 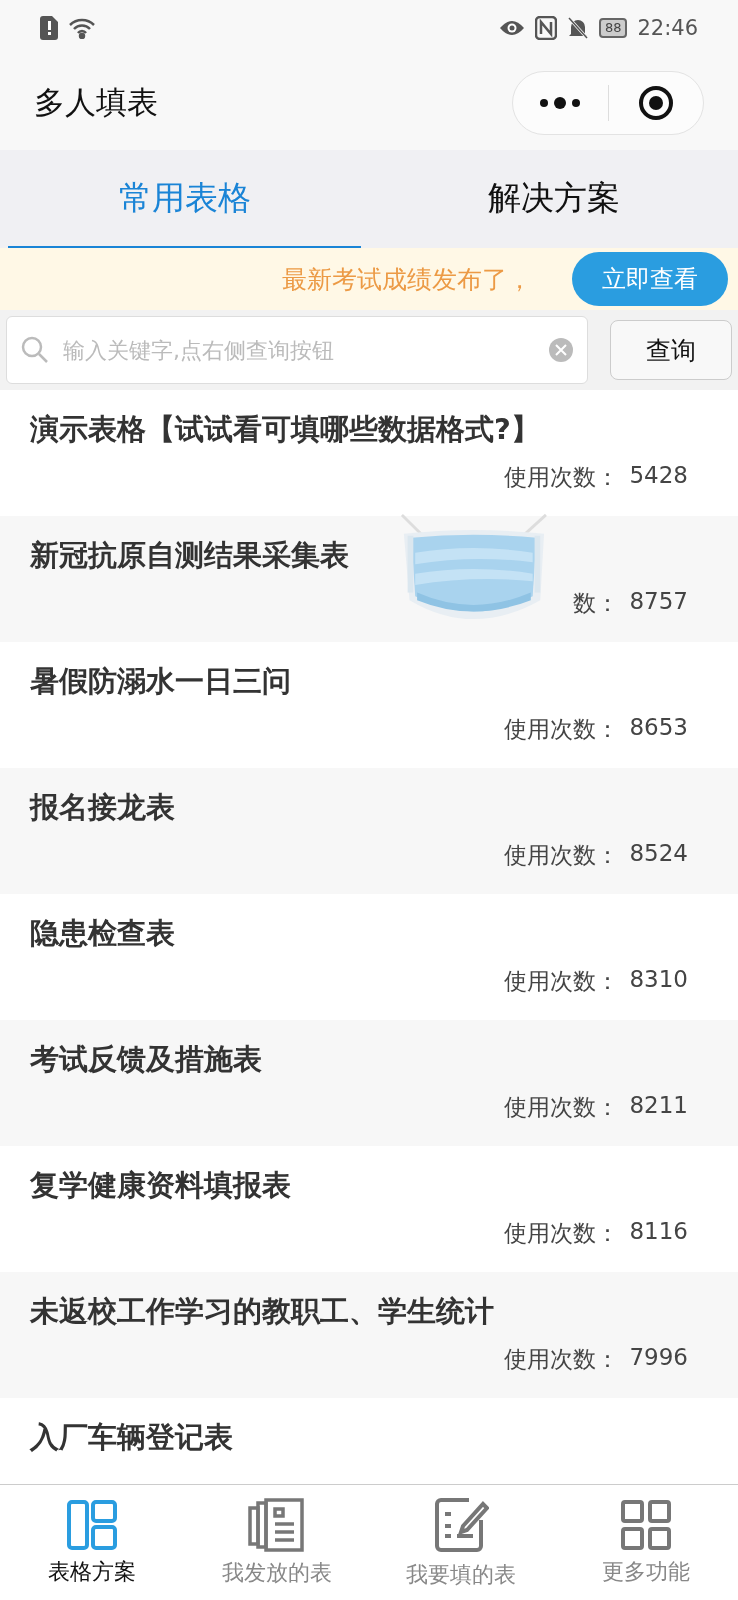 What do you see at coordinates (658, 1358) in the screenshot?
I see `usage-count: 7996` at bounding box center [658, 1358].